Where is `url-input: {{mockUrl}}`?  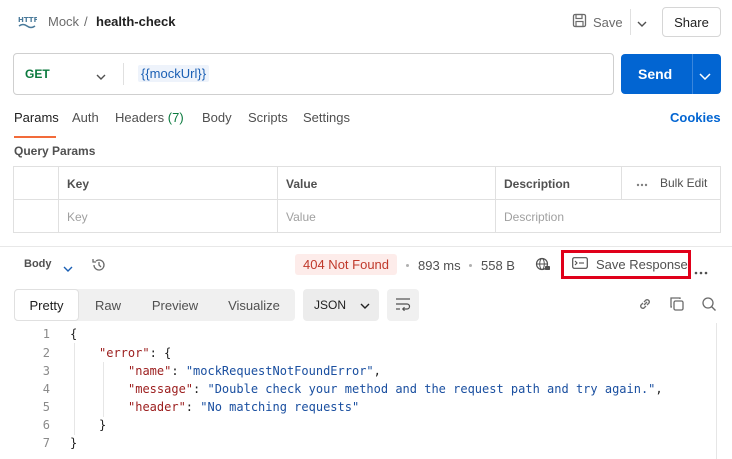 url-input: {{mockUrl}} is located at coordinates (174, 73).